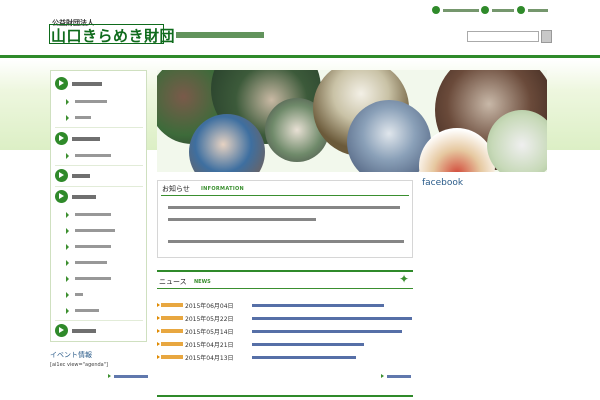  What do you see at coordinates (285, 288) in the screenshot?
I see `news-divider` at bounding box center [285, 288].